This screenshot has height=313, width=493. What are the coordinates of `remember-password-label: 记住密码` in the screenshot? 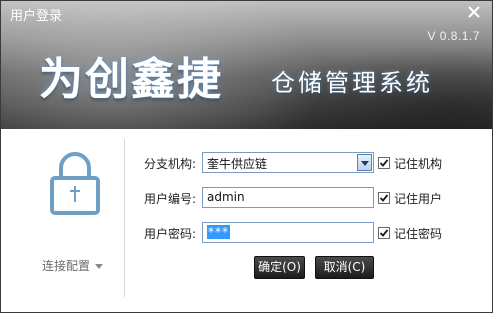 It's located at (418, 234).